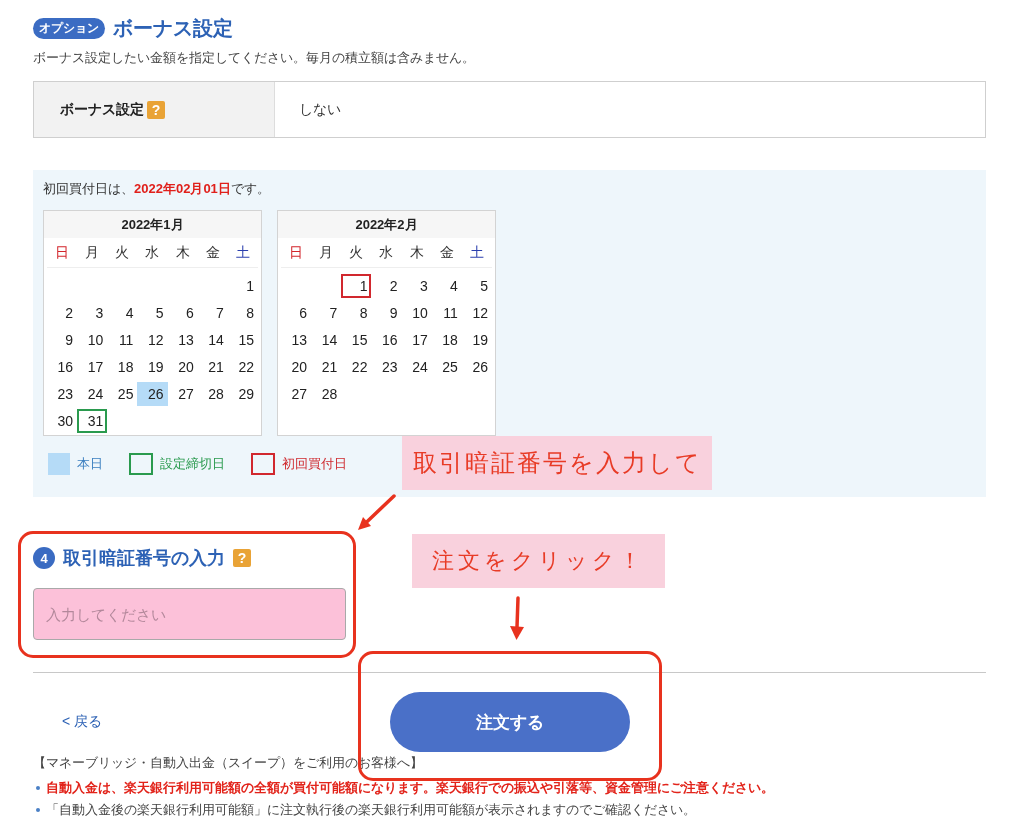 The width and height of the screenshot is (1024, 837). Describe the element at coordinates (517, 619) in the screenshot. I see `annotation-arrow` at that location.